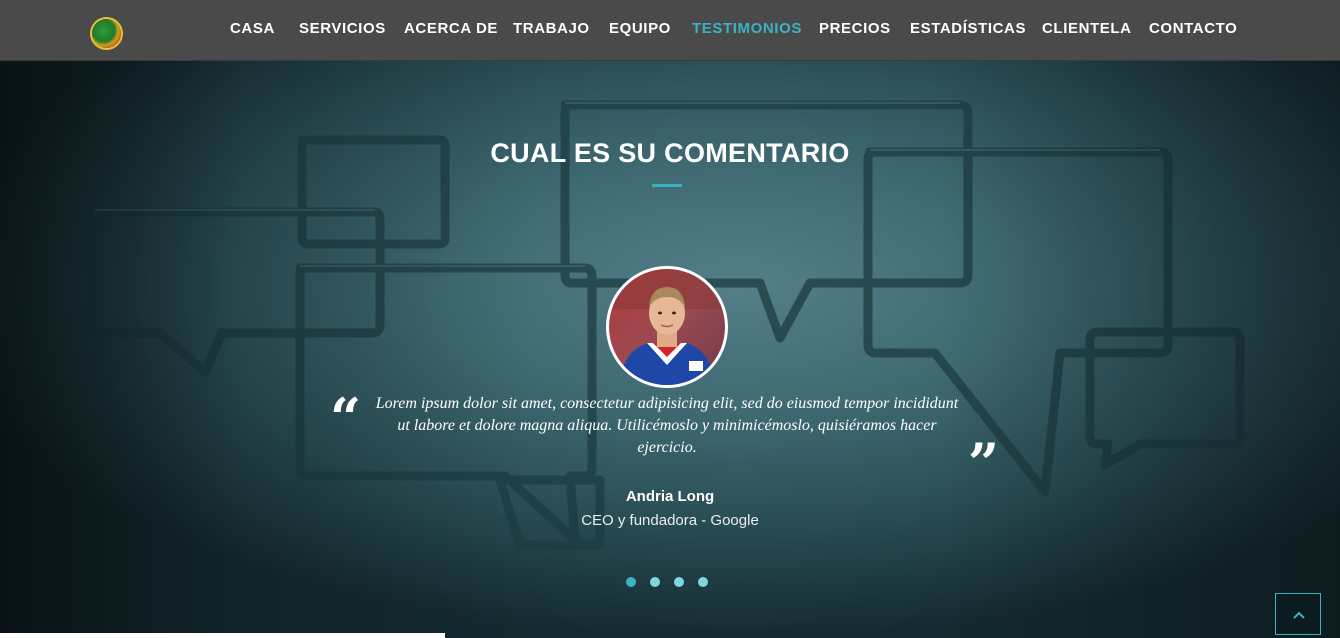 Image resolution: width=1340 pixels, height=638 pixels. What do you see at coordinates (342, 29) in the screenshot?
I see `nav-item-servicios: SERVICIOS` at bounding box center [342, 29].